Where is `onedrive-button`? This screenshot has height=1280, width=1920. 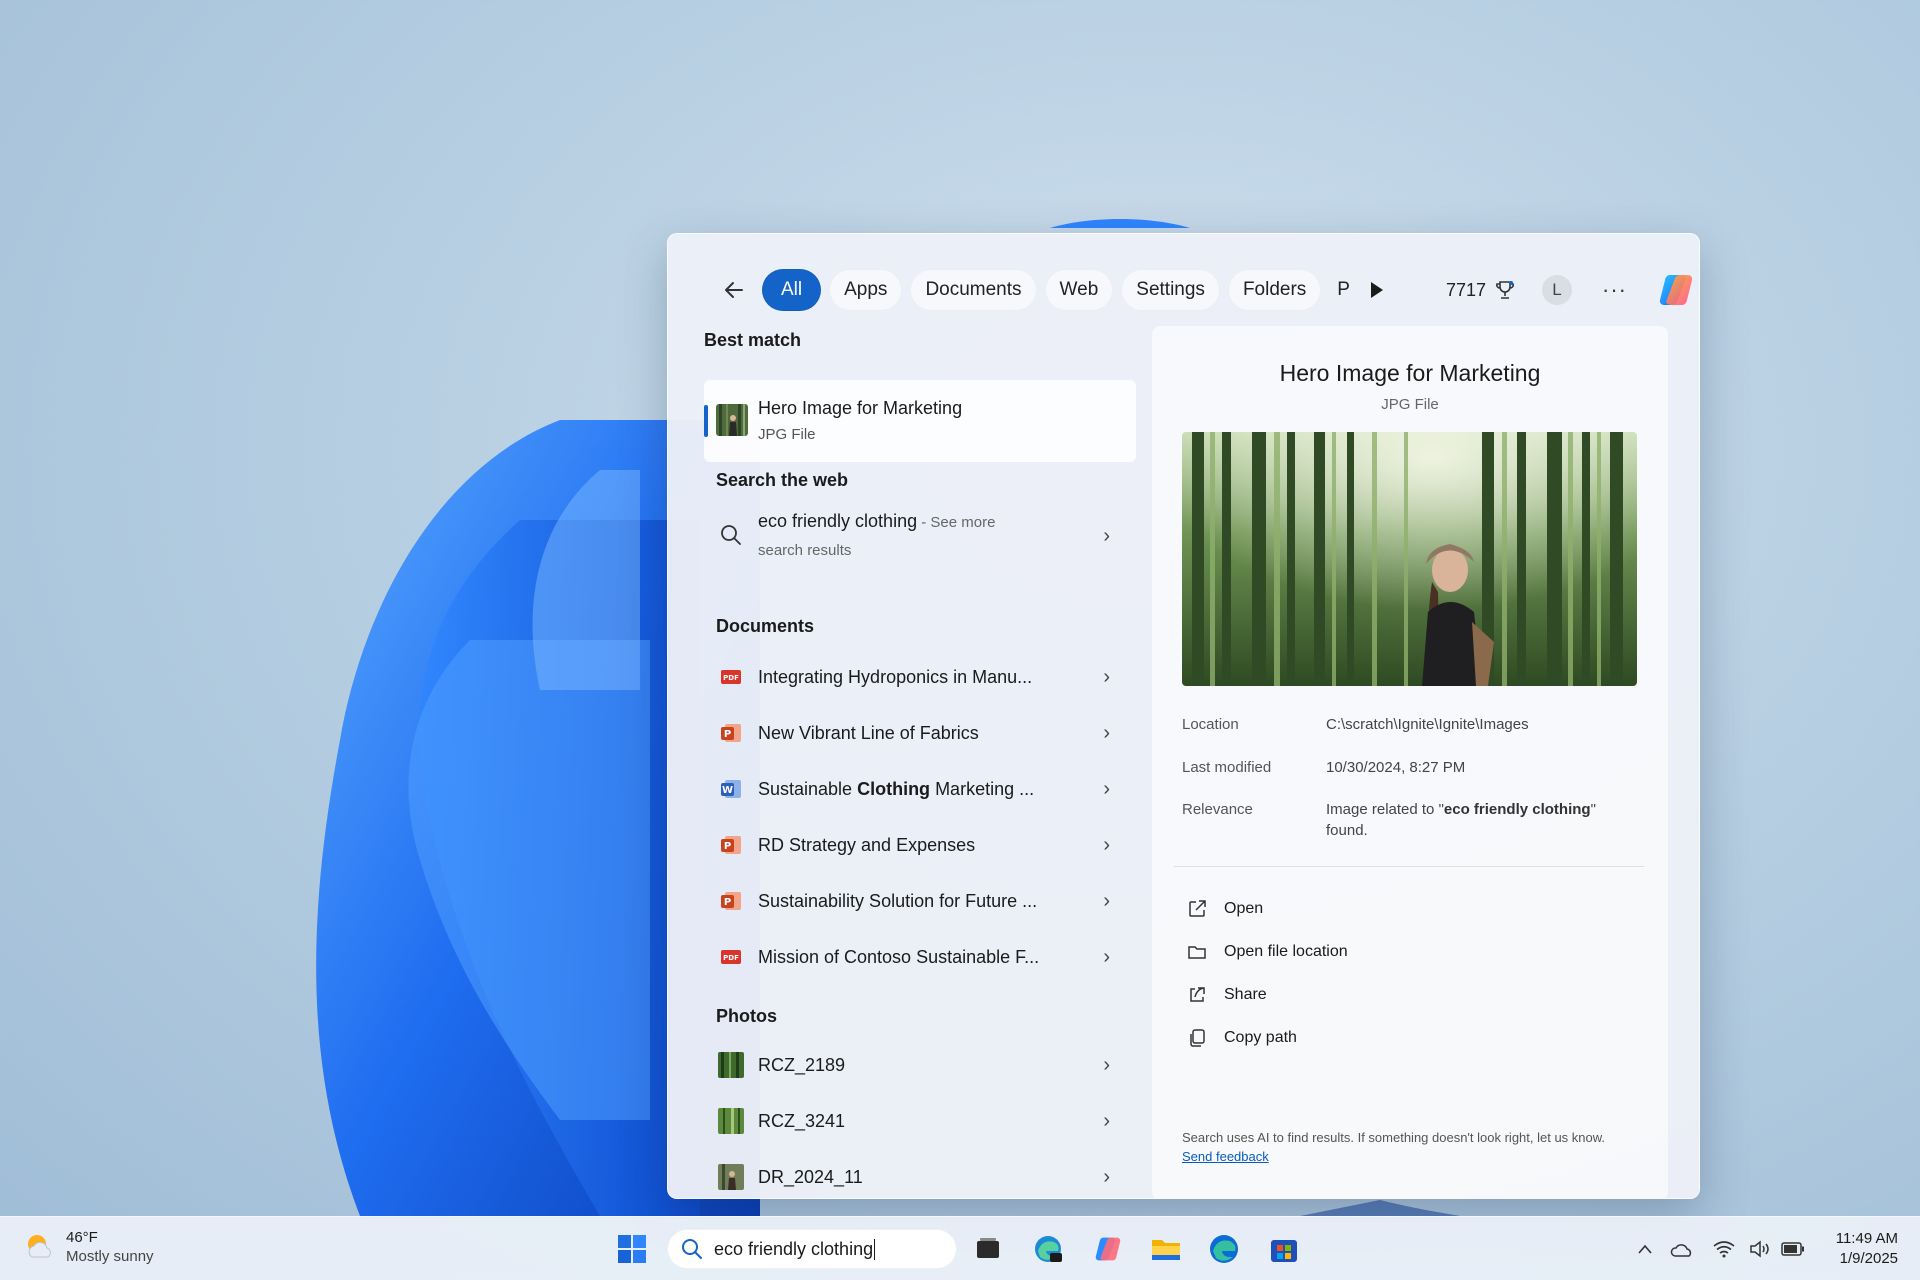 onedrive-button is located at coordinates (1682, 1249).